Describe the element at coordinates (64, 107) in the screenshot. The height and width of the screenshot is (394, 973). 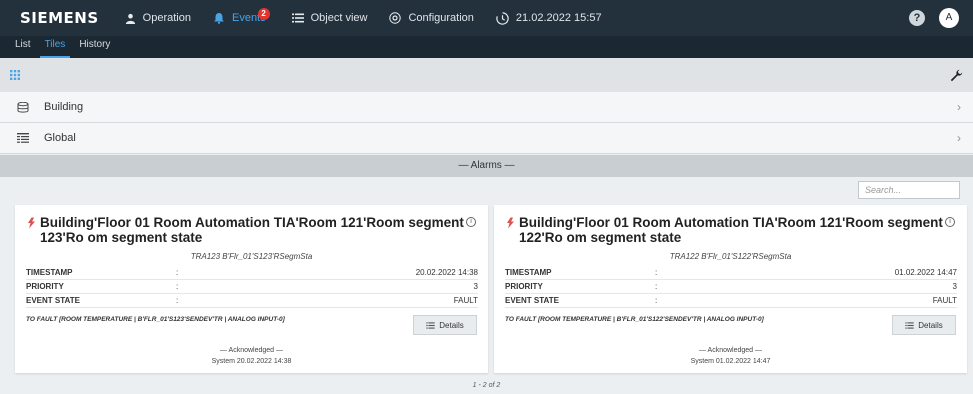
I see `tree-row-label: Building` at that location.